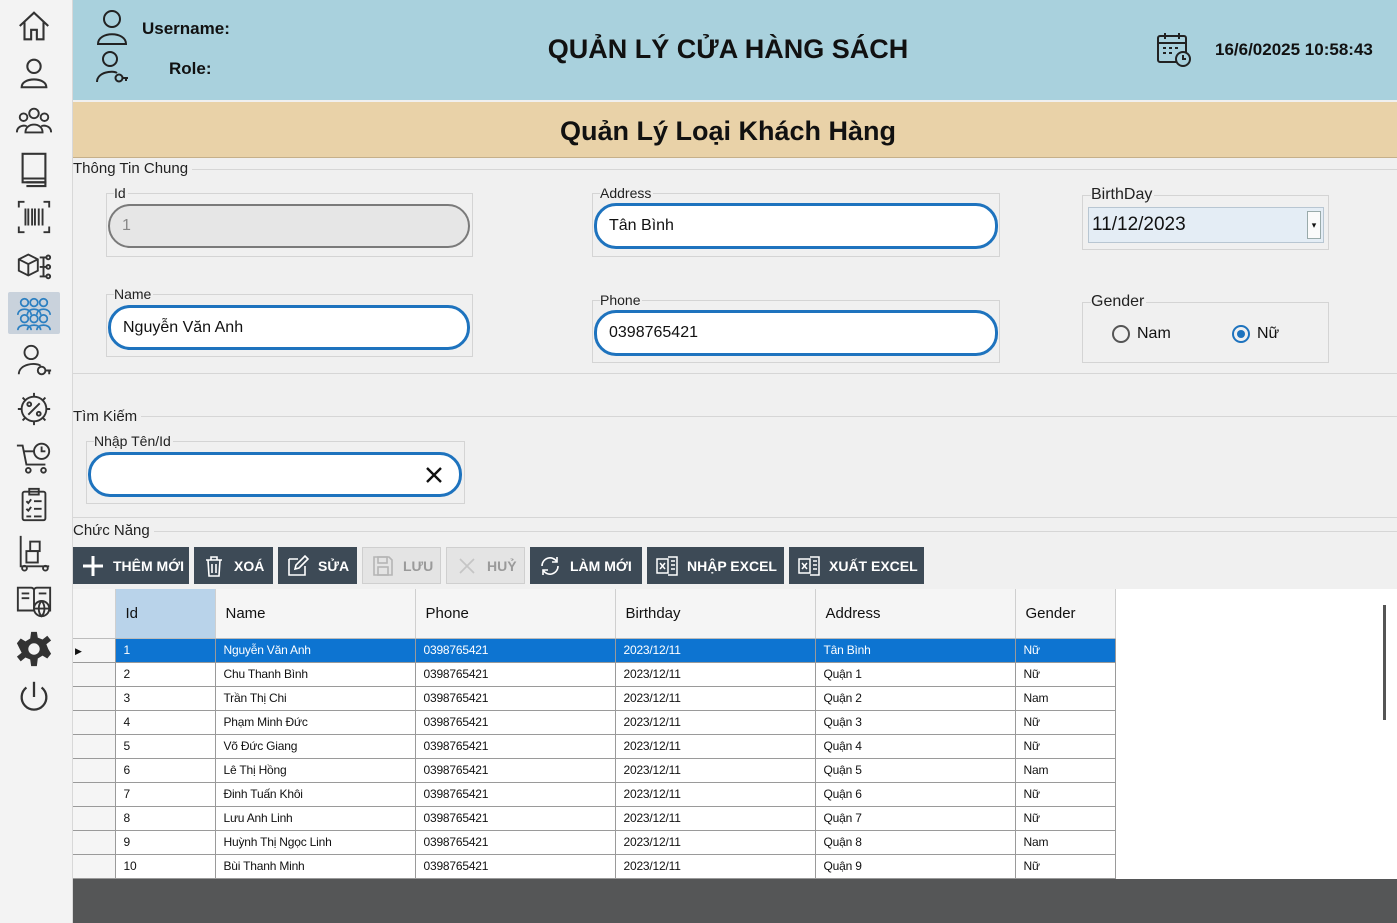 The width and height of the screenshot is (1397, 923). I want to click on warehouse-icon, so click(34, 553).